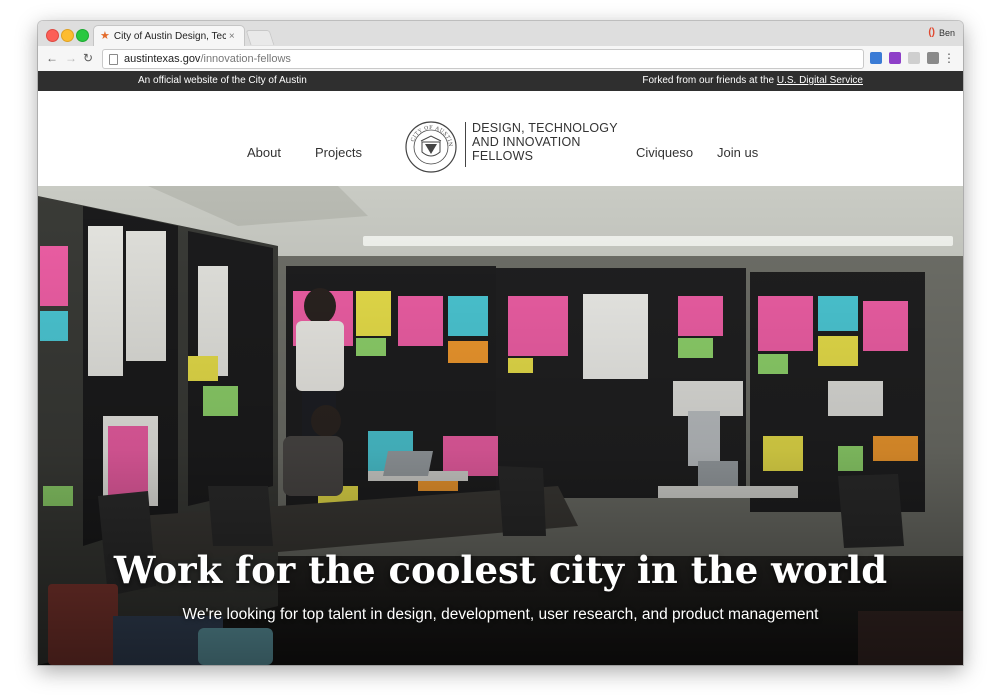  What do you see at coordinates (338, 152) in the screenshot?
I see `nav-projects: Projects` at bounding box center [338, 152].